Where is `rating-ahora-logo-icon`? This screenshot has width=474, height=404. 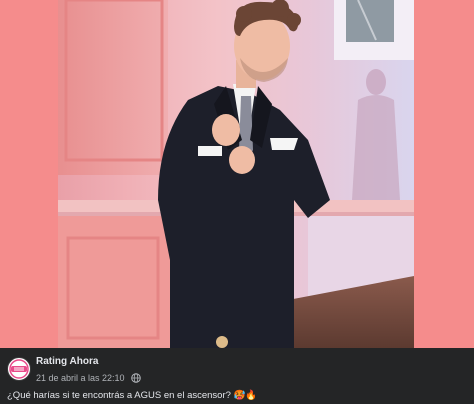 rating-ahora-logo-icon is located at coordinates (19, 369).